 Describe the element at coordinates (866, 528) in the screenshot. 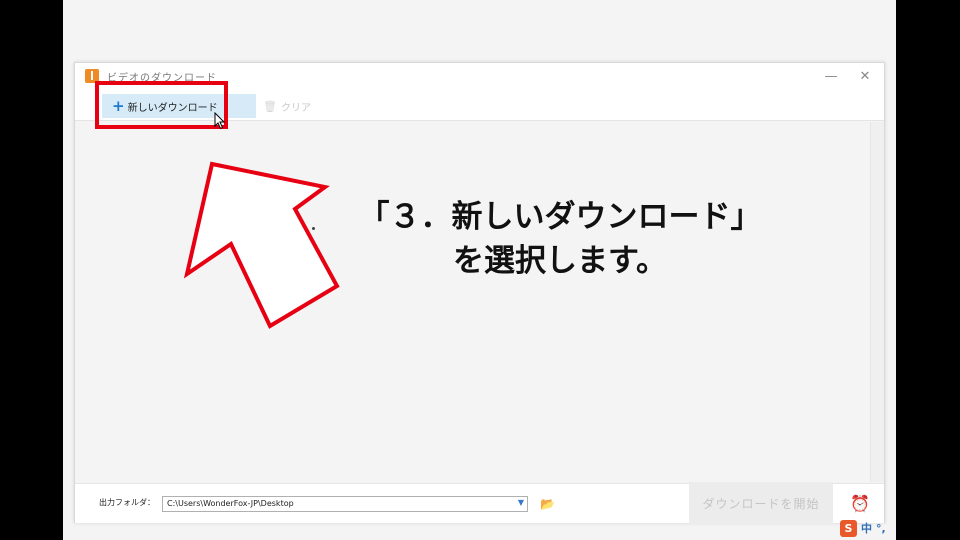

I see `ime-mode: 中` at that location.